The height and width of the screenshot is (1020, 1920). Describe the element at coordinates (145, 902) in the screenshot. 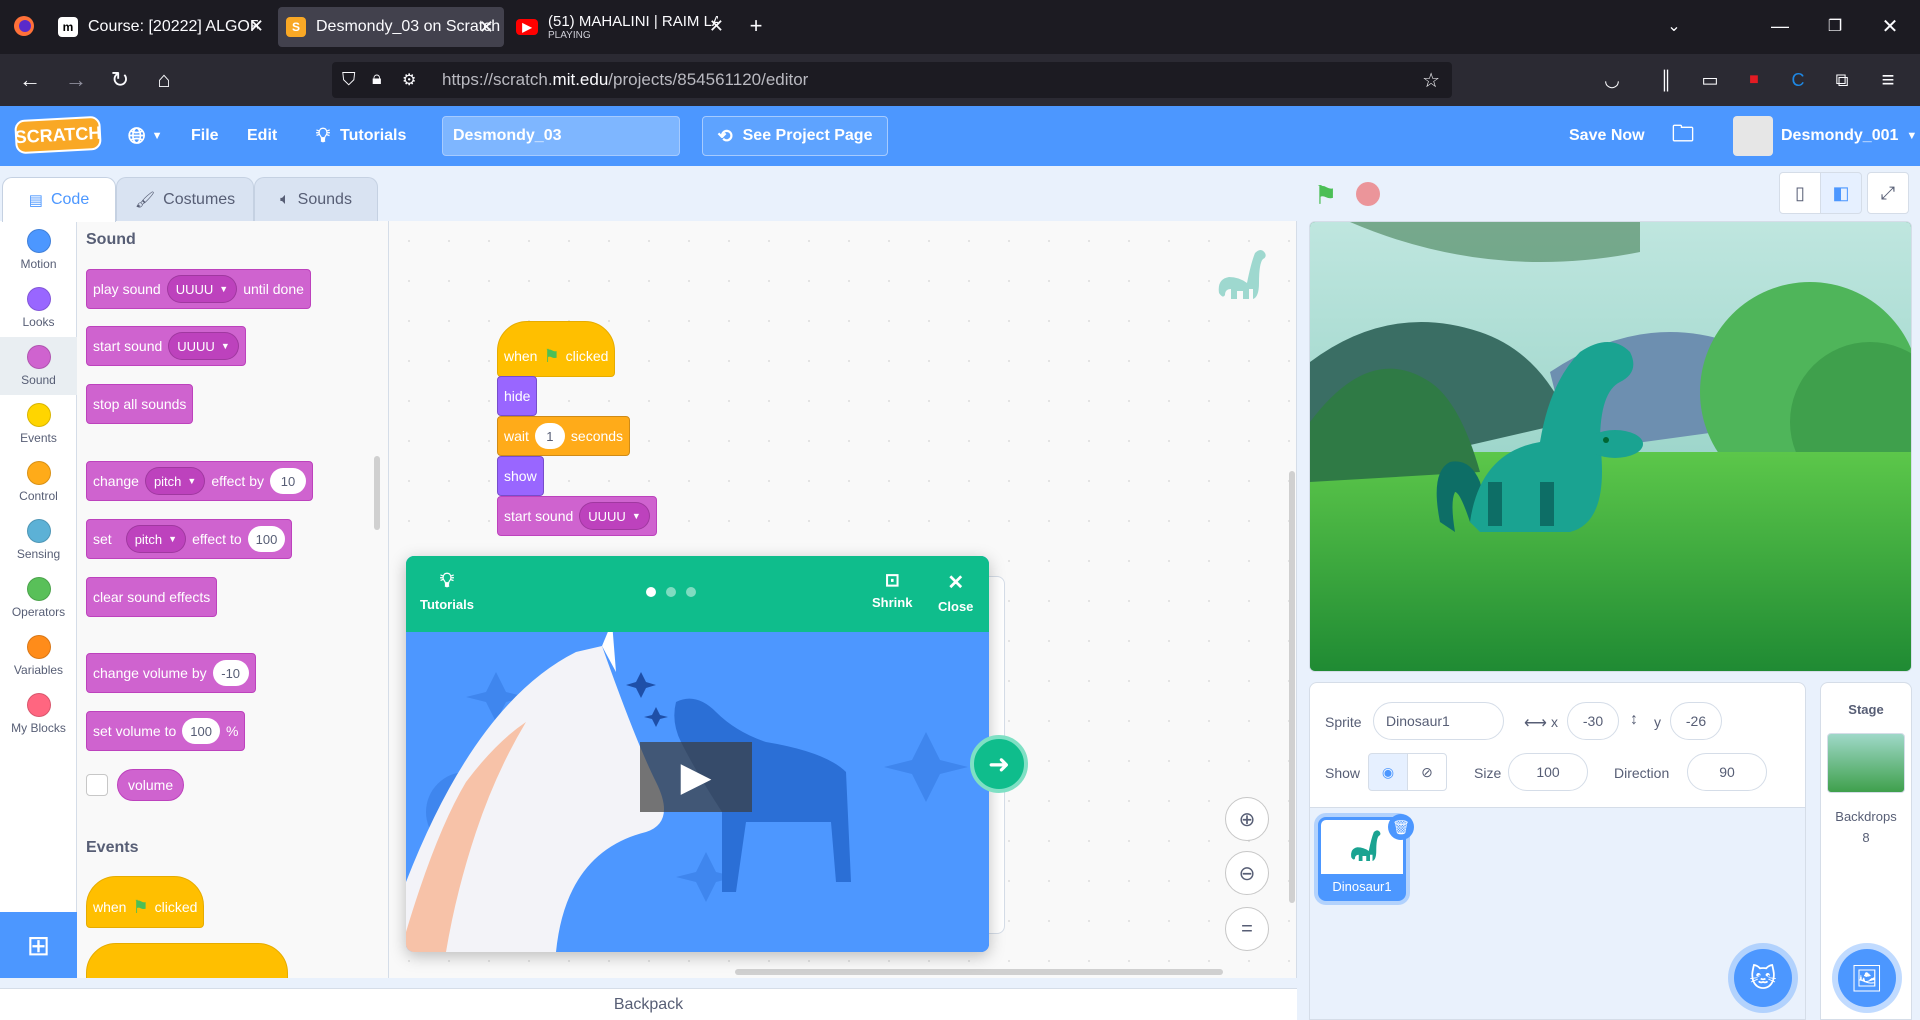

I see `block-when-flag-clicked: when ⚑ clicked` at that location.